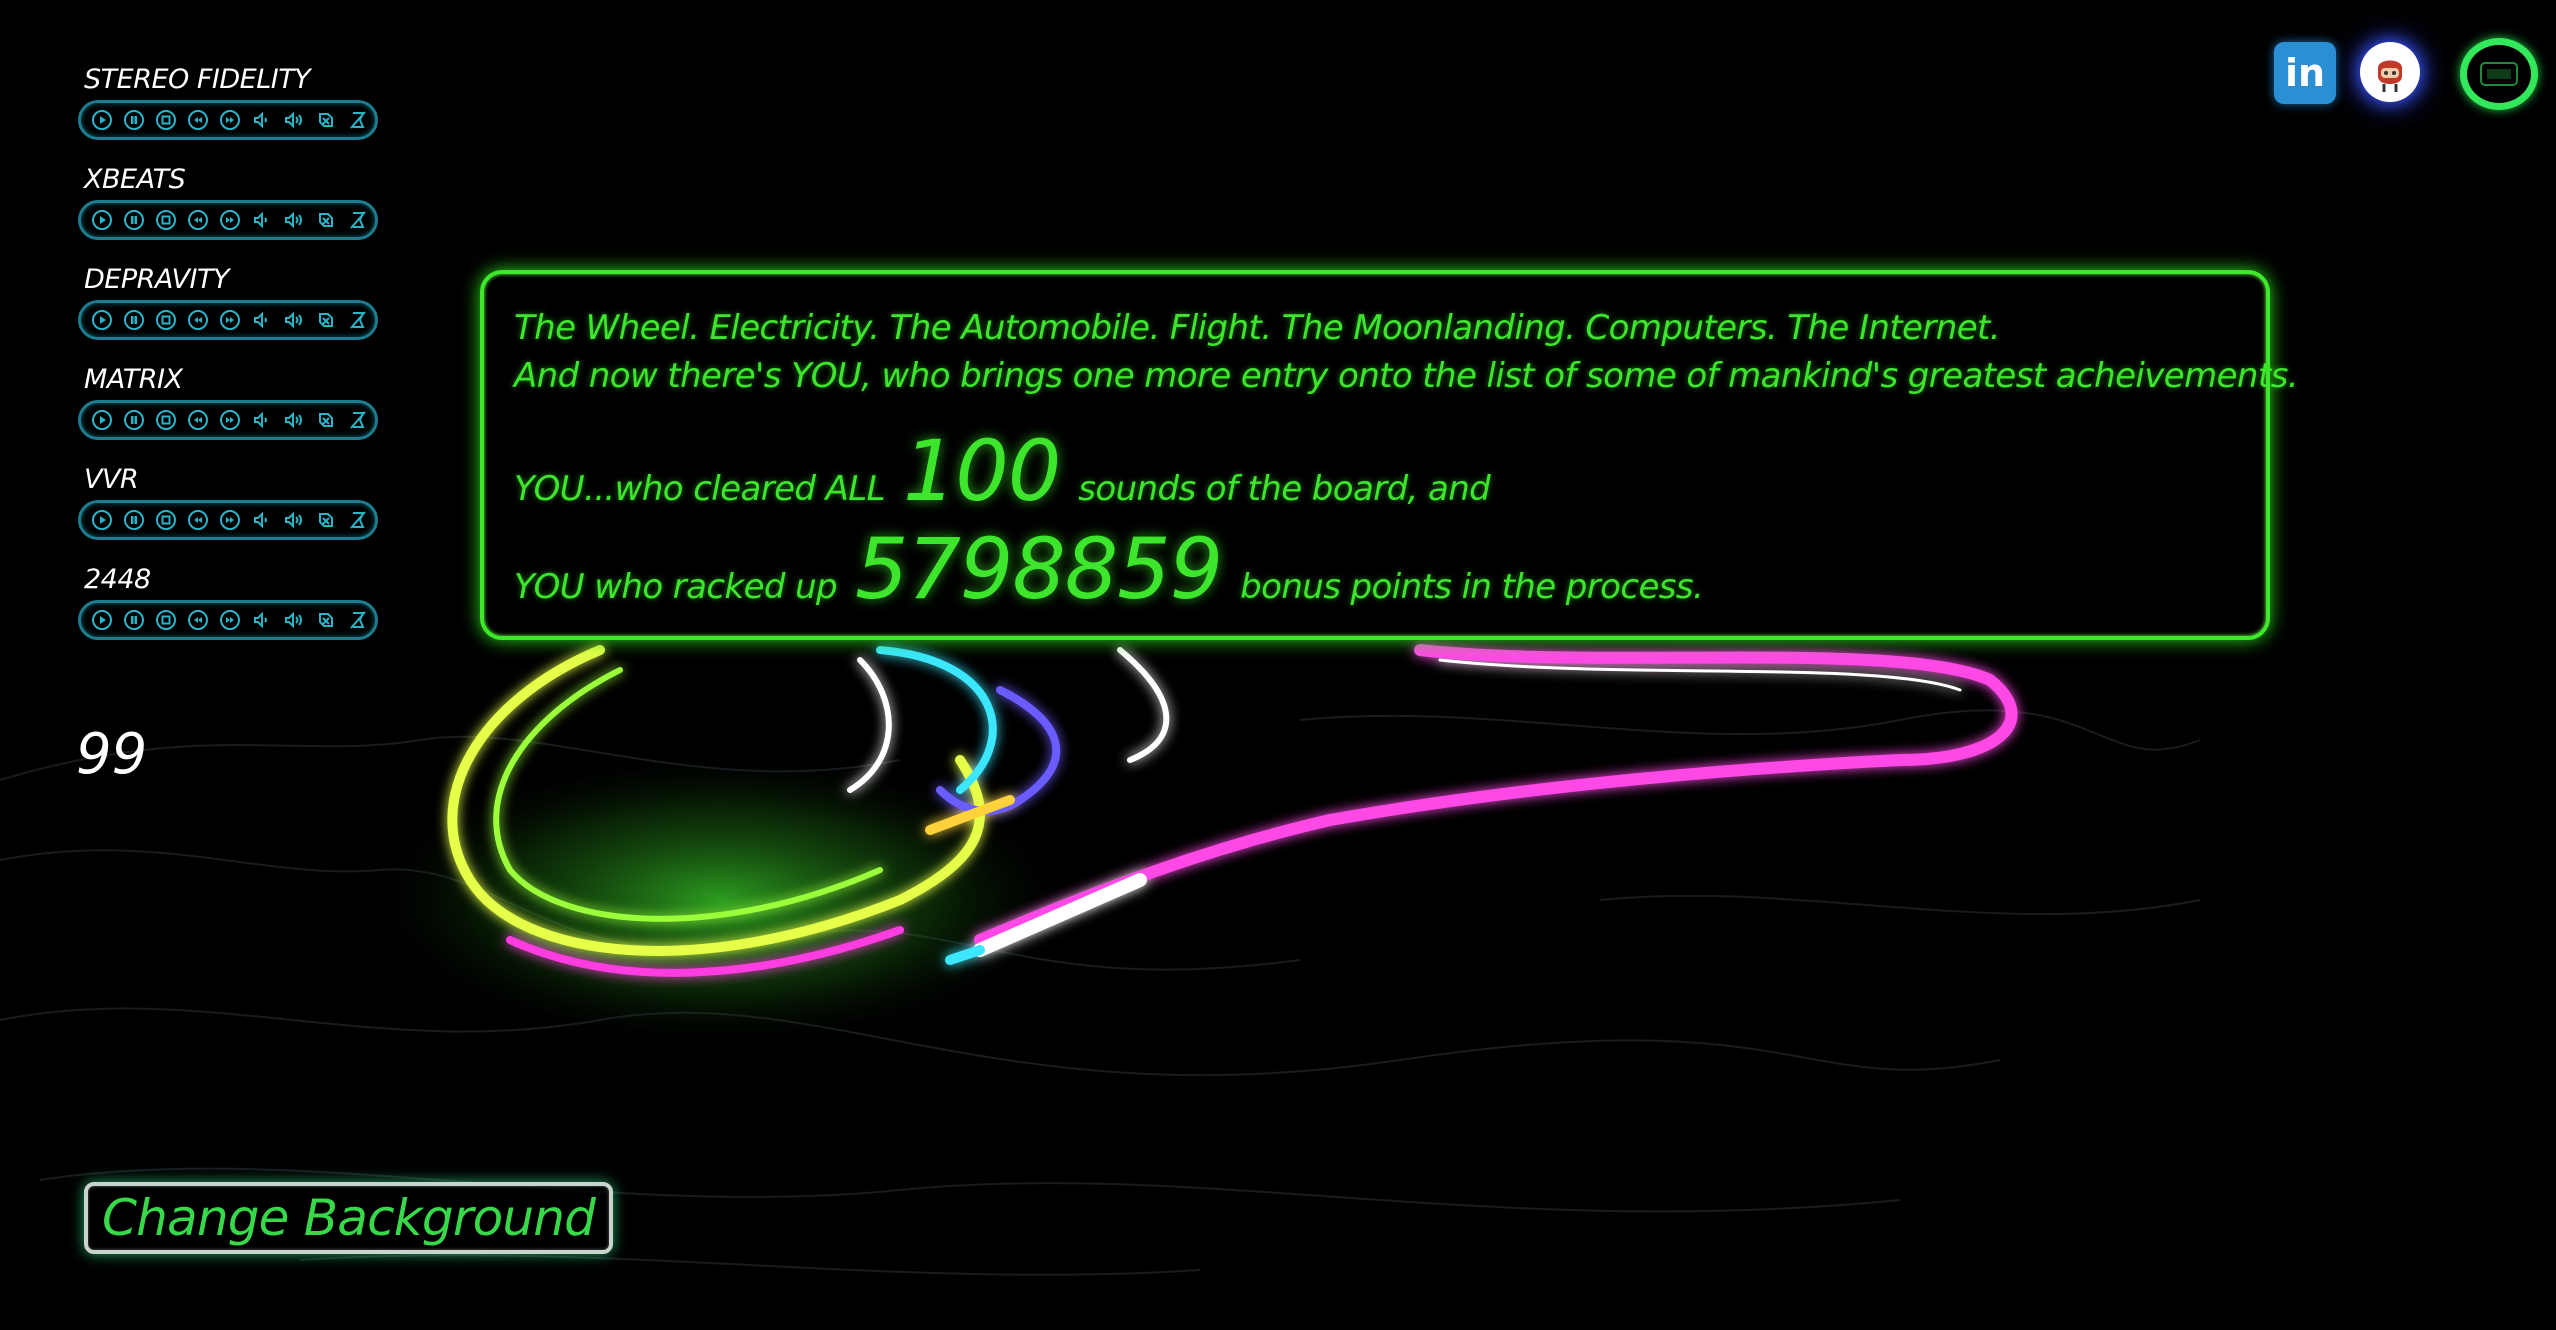 The image size is (2556, 1330). I want to click on points-prefix: YOU who racked up, so click(676, 587).